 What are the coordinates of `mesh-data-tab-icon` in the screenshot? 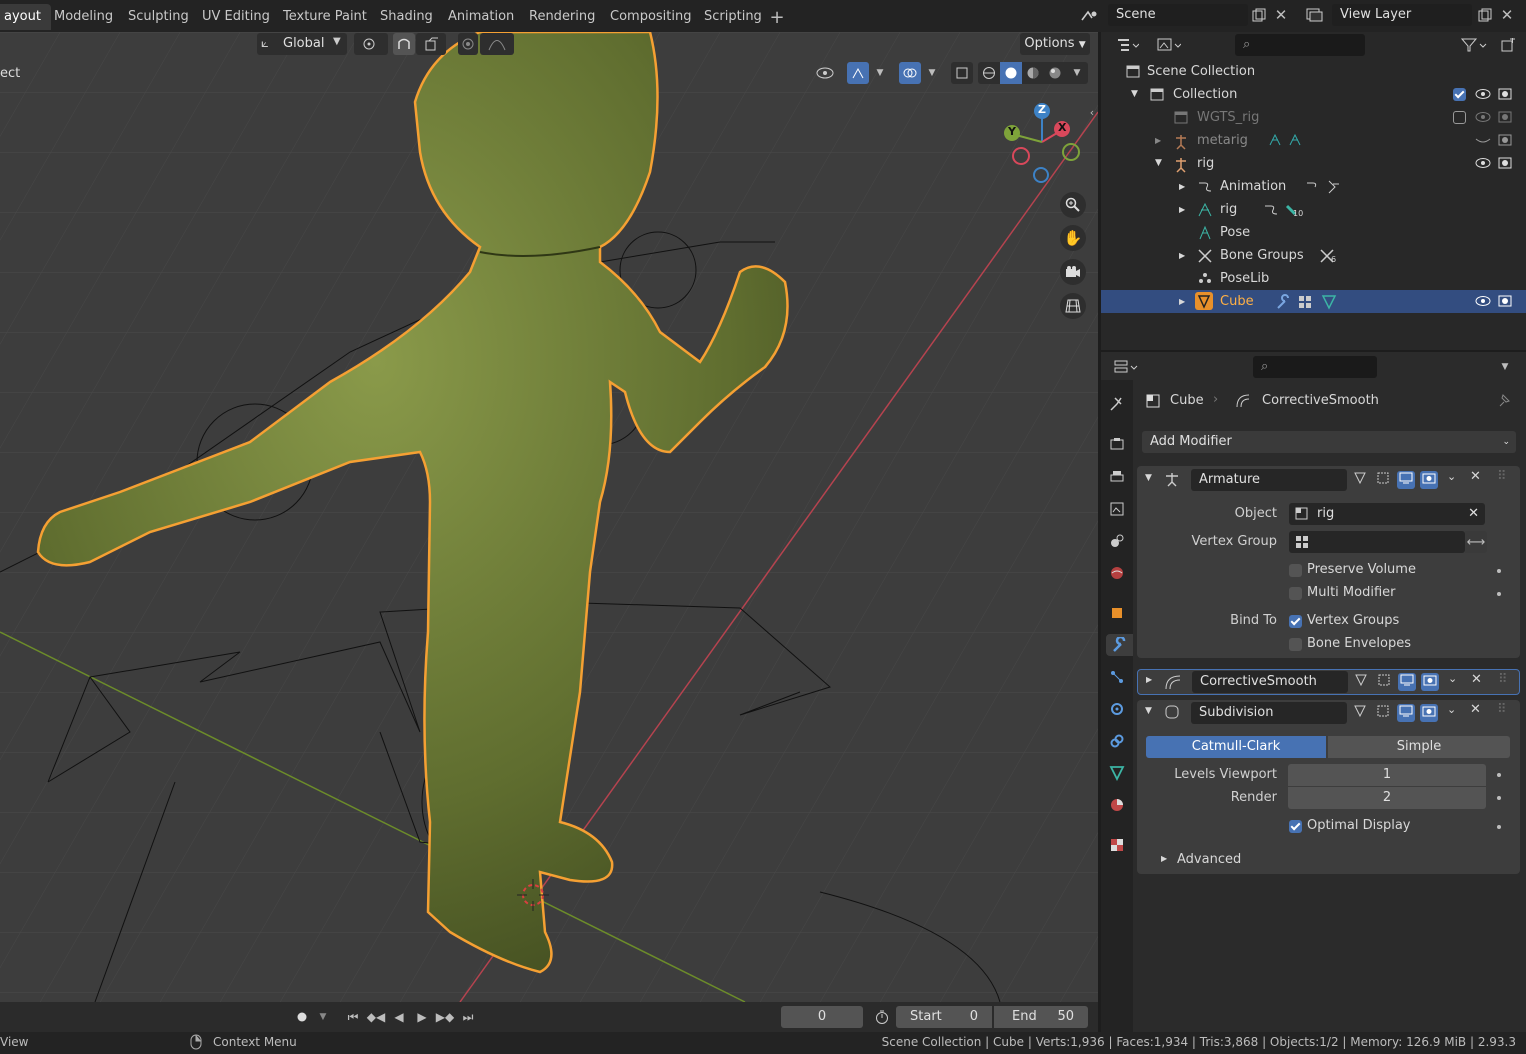 It's located at (1117, 773).